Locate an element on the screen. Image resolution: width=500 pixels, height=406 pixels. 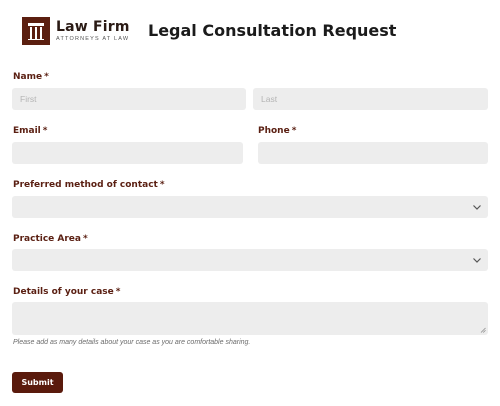
practice-area-select is located at coordinates (250, 260).